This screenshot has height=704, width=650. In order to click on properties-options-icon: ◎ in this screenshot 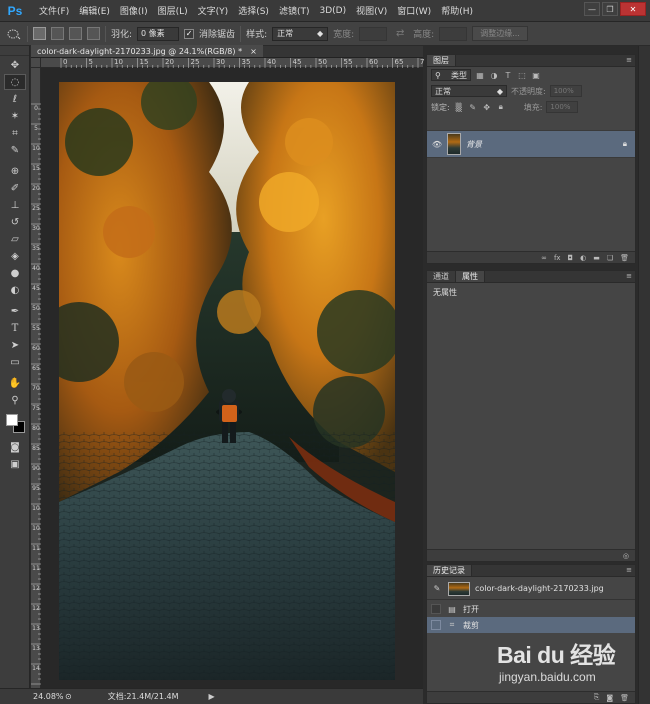, I will do `click(626, 556)`.